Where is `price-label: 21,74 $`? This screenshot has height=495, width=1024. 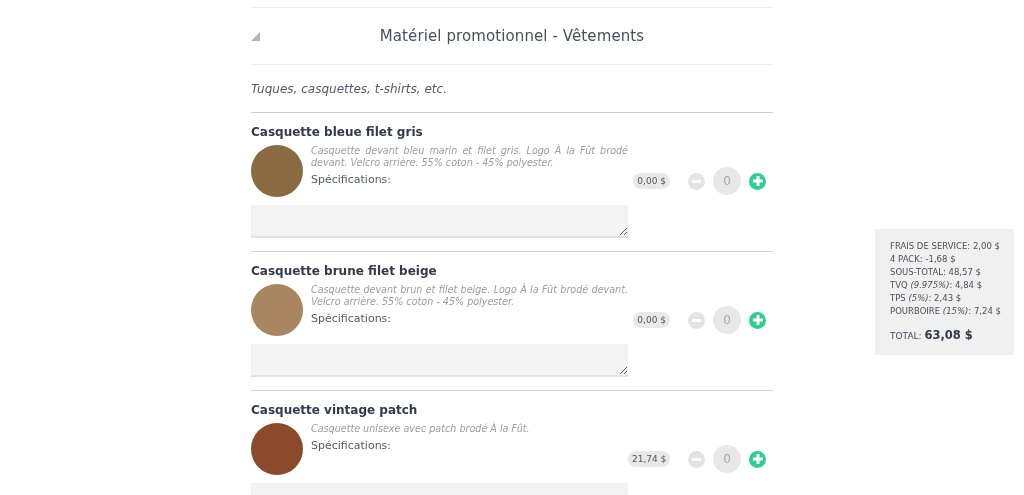 price-label: 21,74 $ is located at coordinates (649, 459).